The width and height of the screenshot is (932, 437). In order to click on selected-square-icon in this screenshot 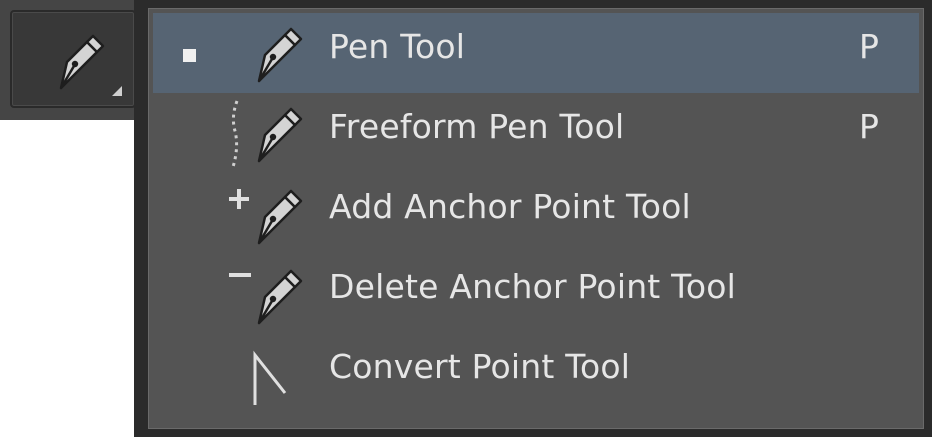, I will do `click(189, 55)`.